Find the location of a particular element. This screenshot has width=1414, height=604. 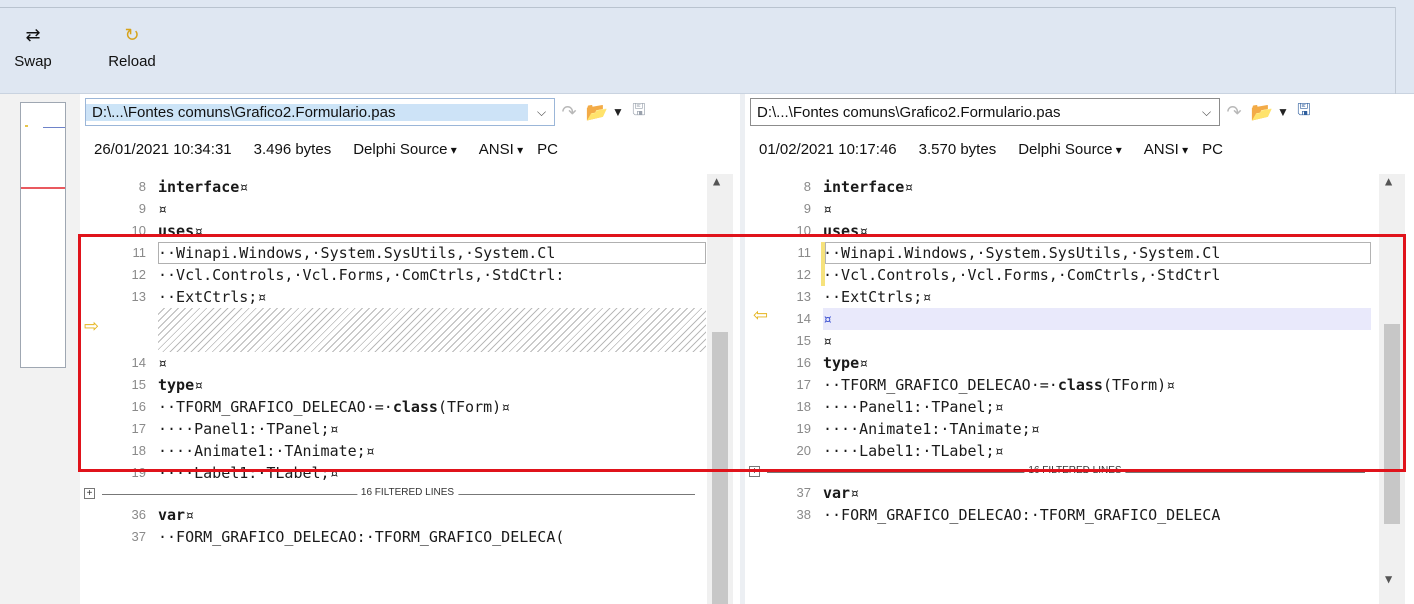

overview-strip is located at coordinates (40, 349).